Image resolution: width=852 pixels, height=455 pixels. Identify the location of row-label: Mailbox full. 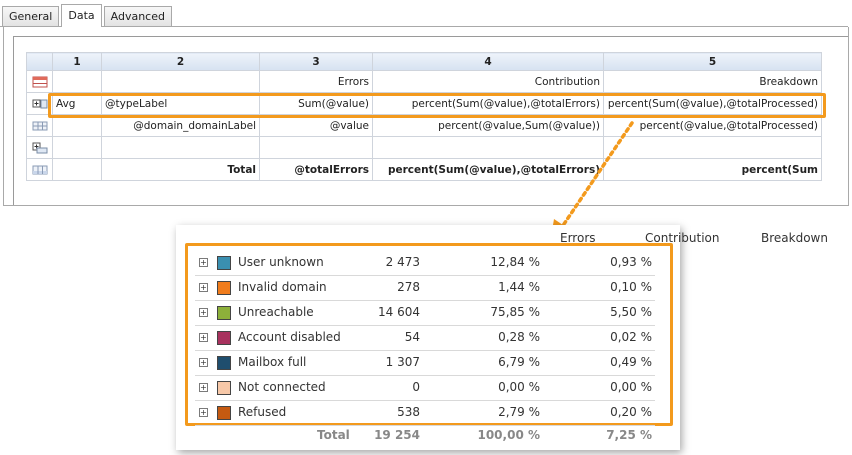
(272, 362).